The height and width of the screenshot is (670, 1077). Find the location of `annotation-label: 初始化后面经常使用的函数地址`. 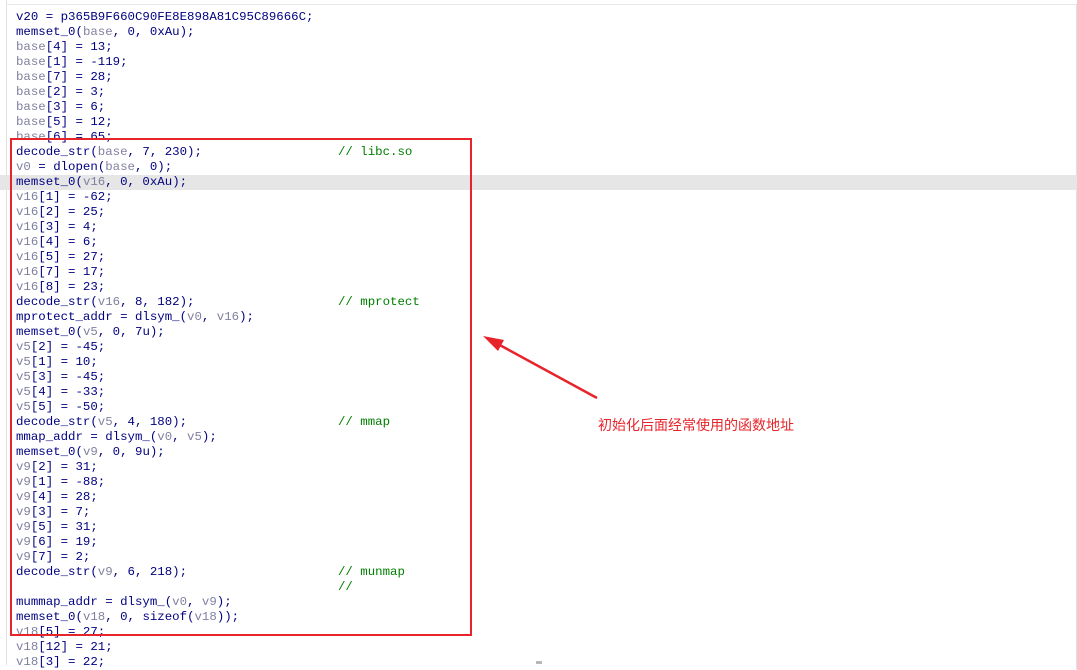

annotation-label: 初始化后面经常使用的函数地址 is located at coordinates (696, 426).